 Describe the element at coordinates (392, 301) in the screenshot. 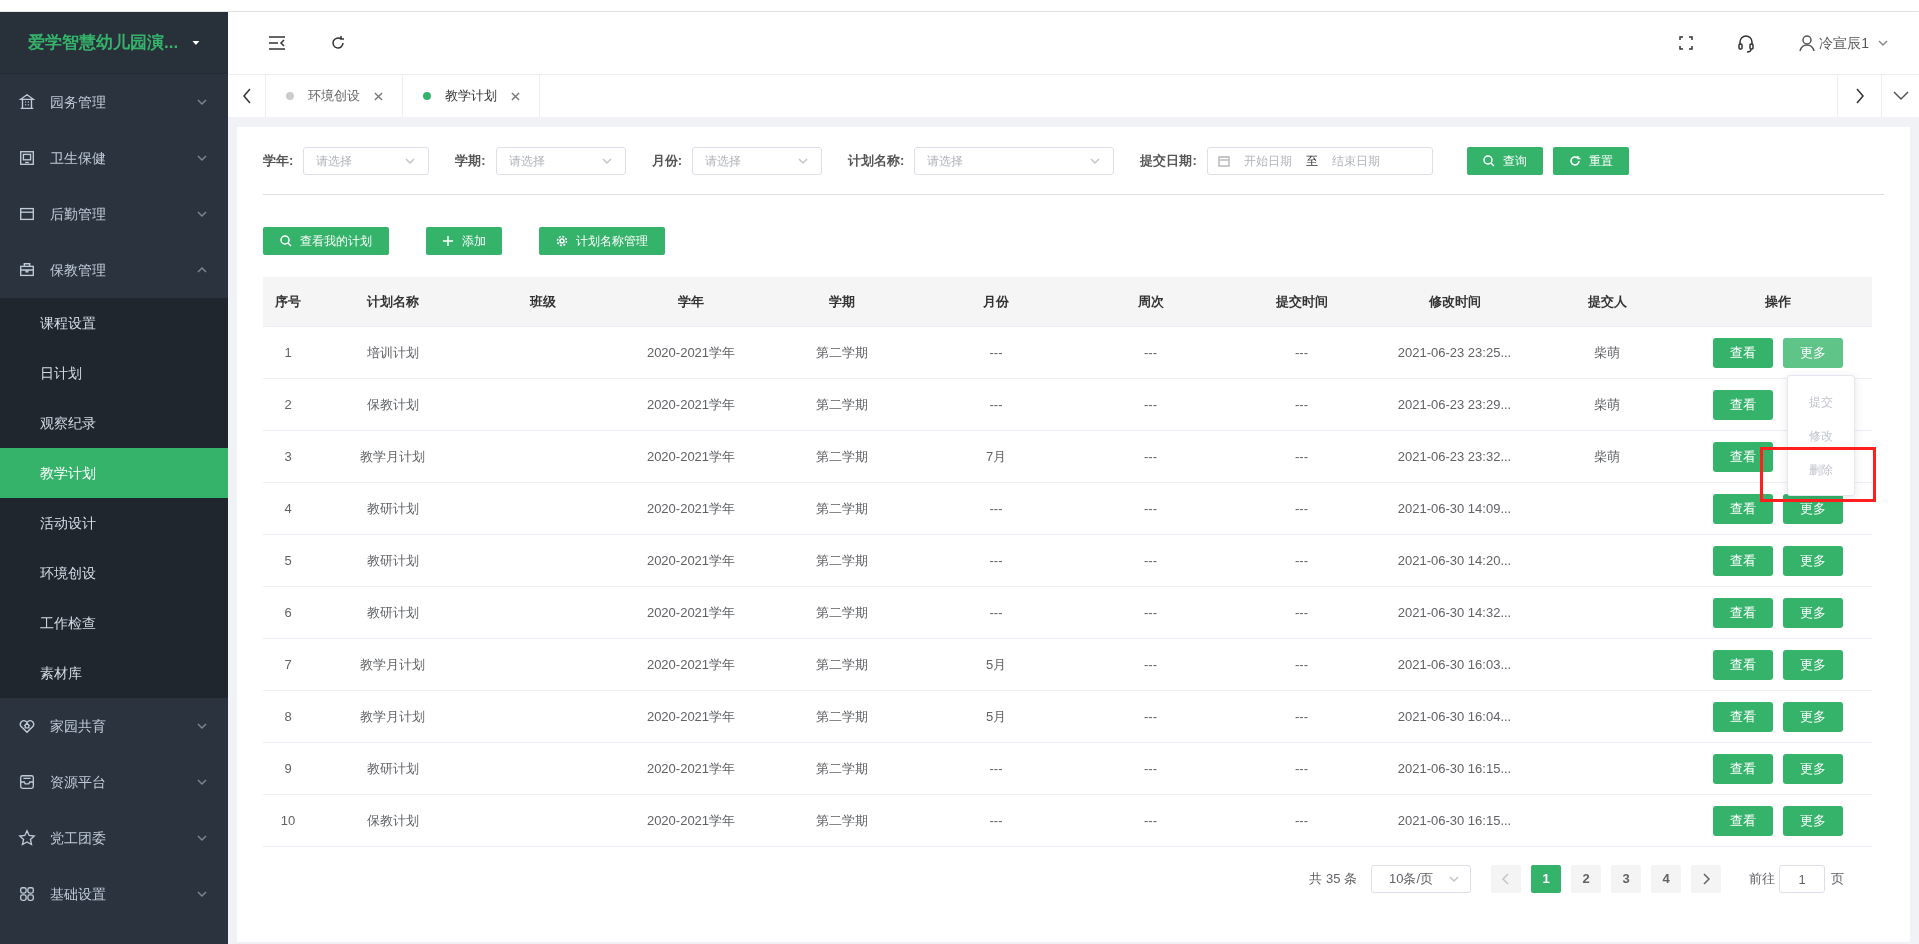

I see `column-header: 计划名称` at that location.